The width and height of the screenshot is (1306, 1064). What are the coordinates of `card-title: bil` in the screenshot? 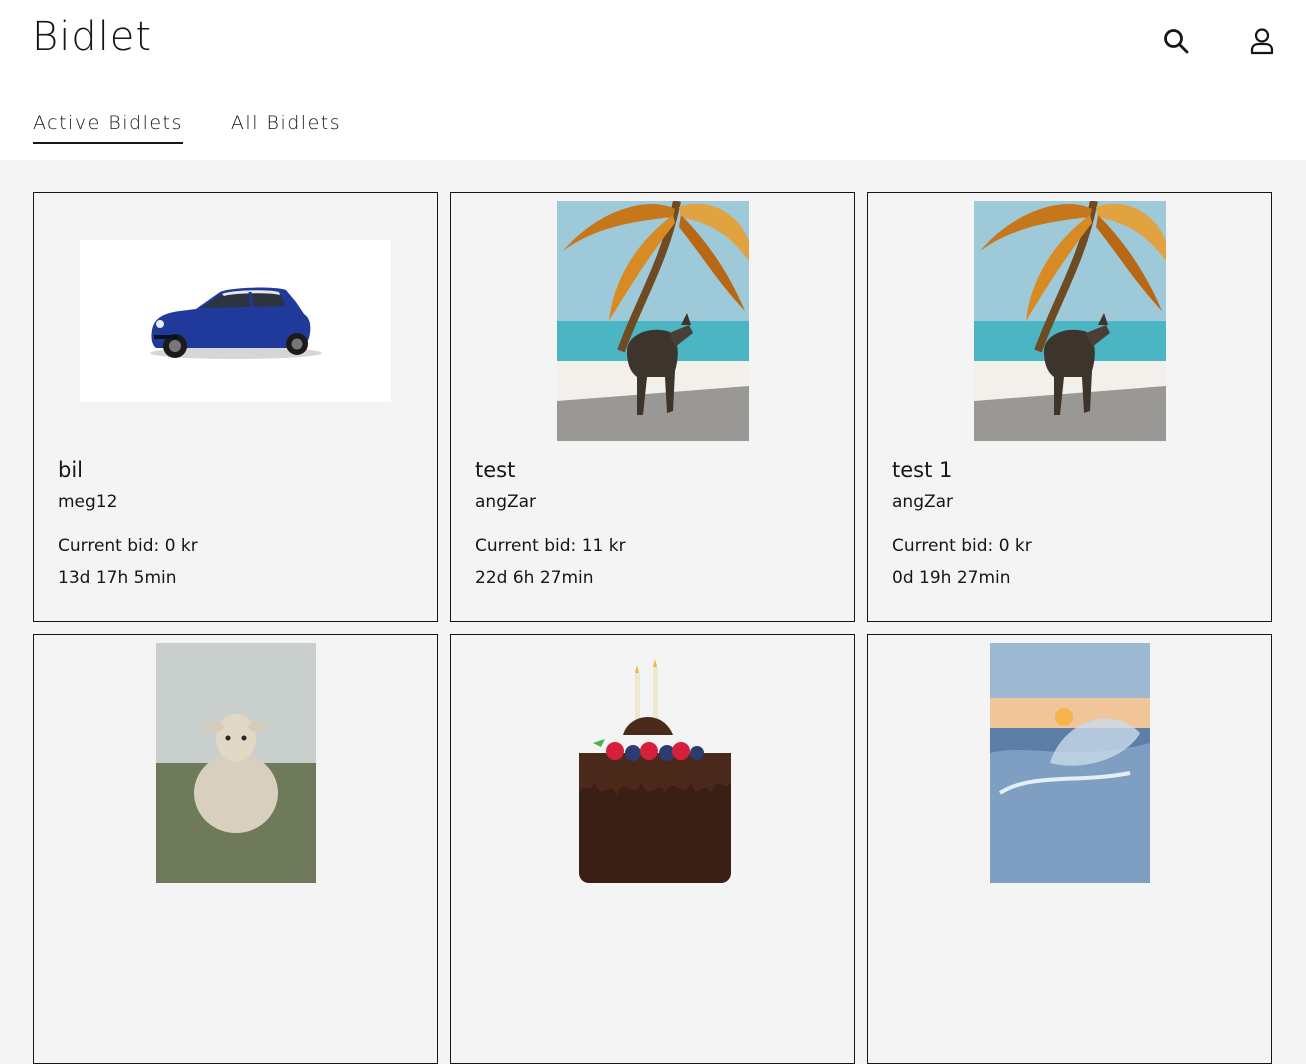 It's located at (70, 470).